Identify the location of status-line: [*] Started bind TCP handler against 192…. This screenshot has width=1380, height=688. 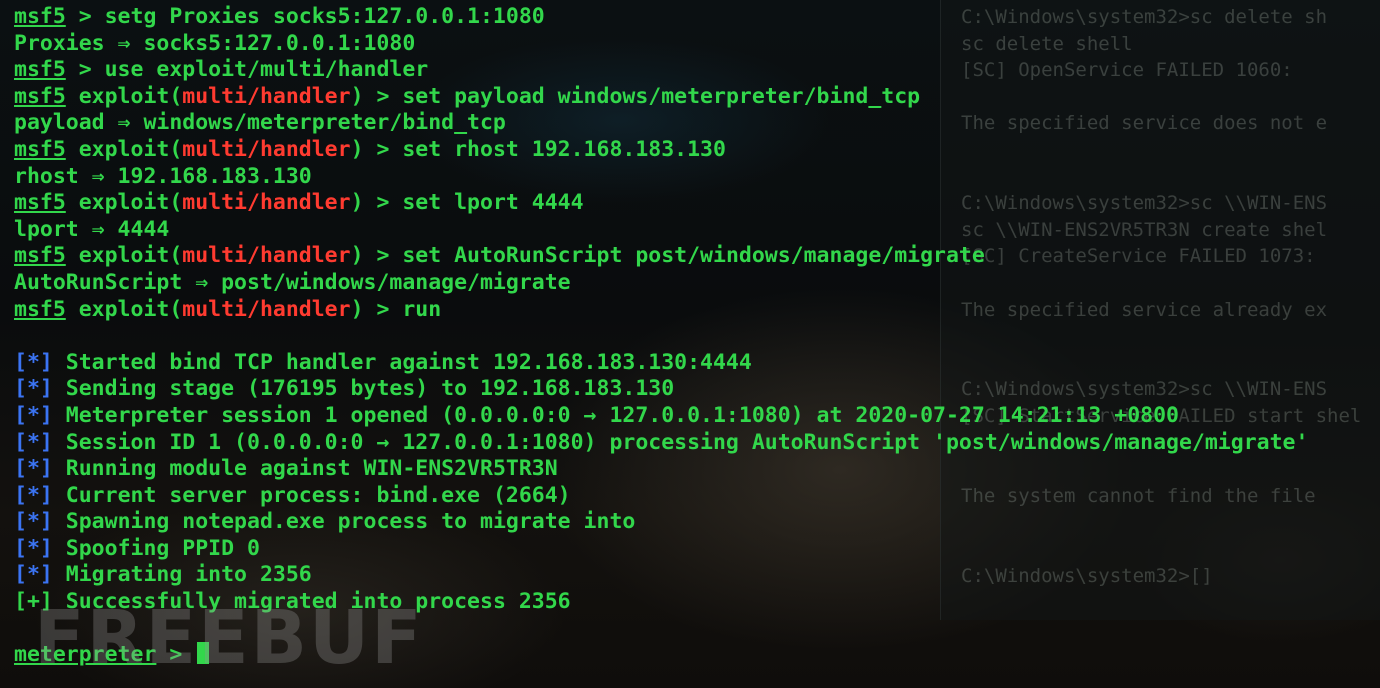
(697, 363).